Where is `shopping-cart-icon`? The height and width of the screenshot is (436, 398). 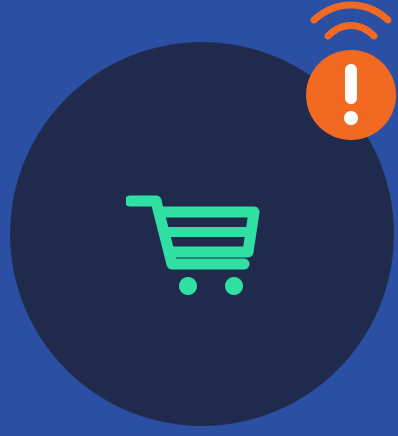
shopping-cart-icon is located at coordinates (193, 245).